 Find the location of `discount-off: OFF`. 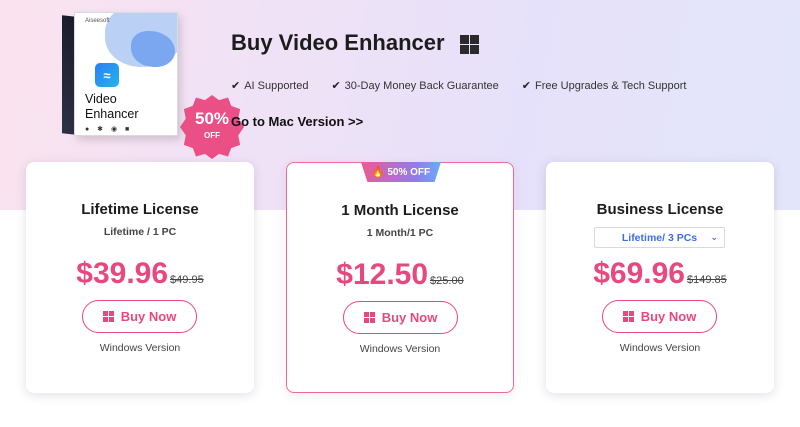

discount-off: OFF is located at coordinates (212, 135).